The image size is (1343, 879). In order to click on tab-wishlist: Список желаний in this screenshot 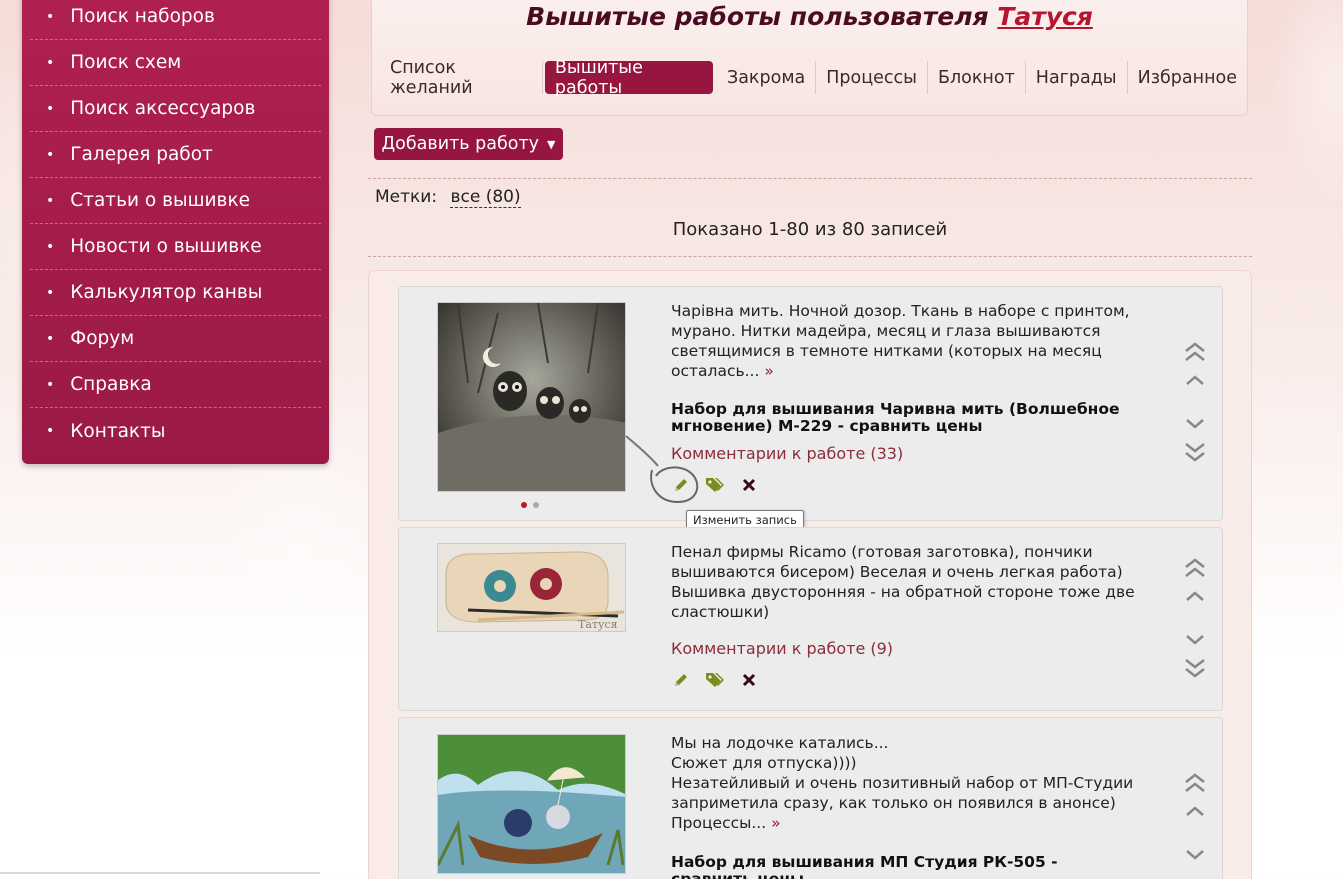, I will do `click(461, 78)`.